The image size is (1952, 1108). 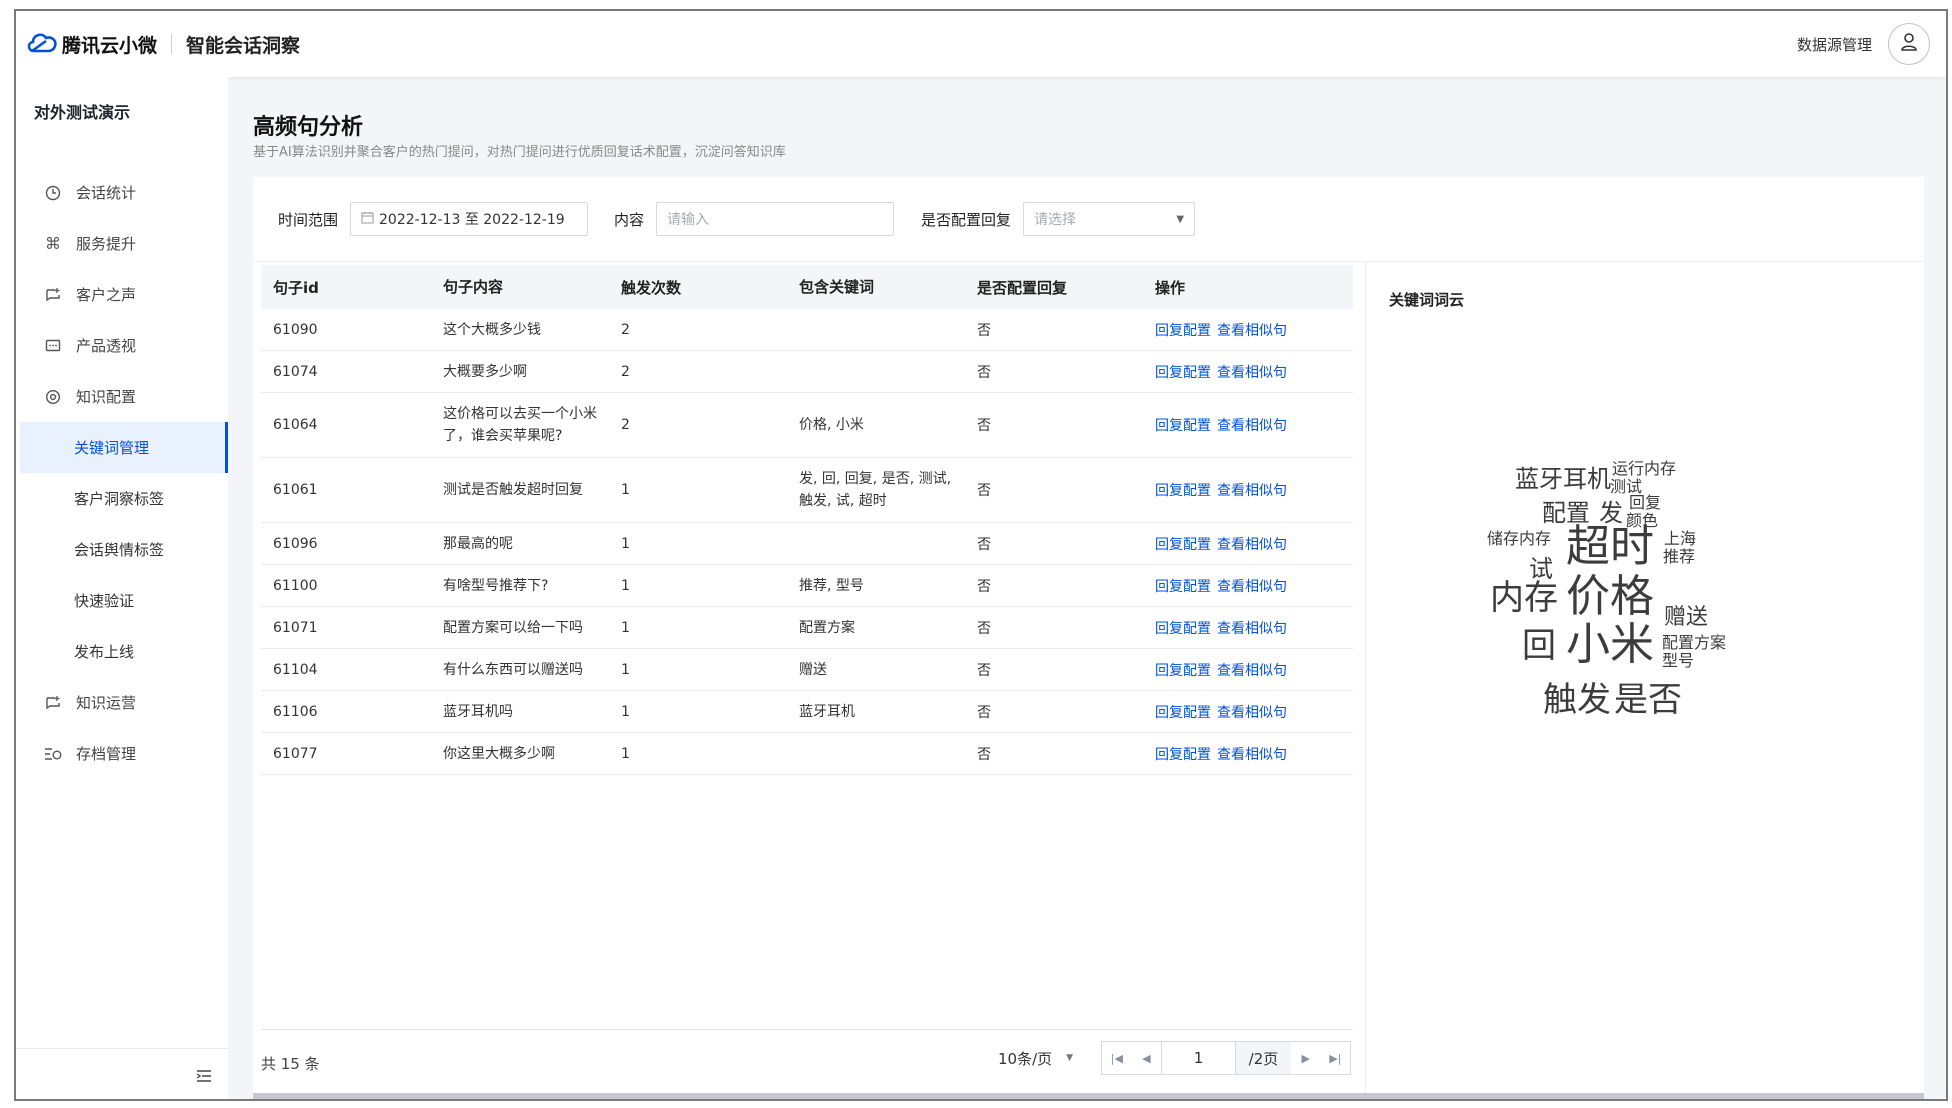 I want to click on chat-icon, so click(x=53, y=295).